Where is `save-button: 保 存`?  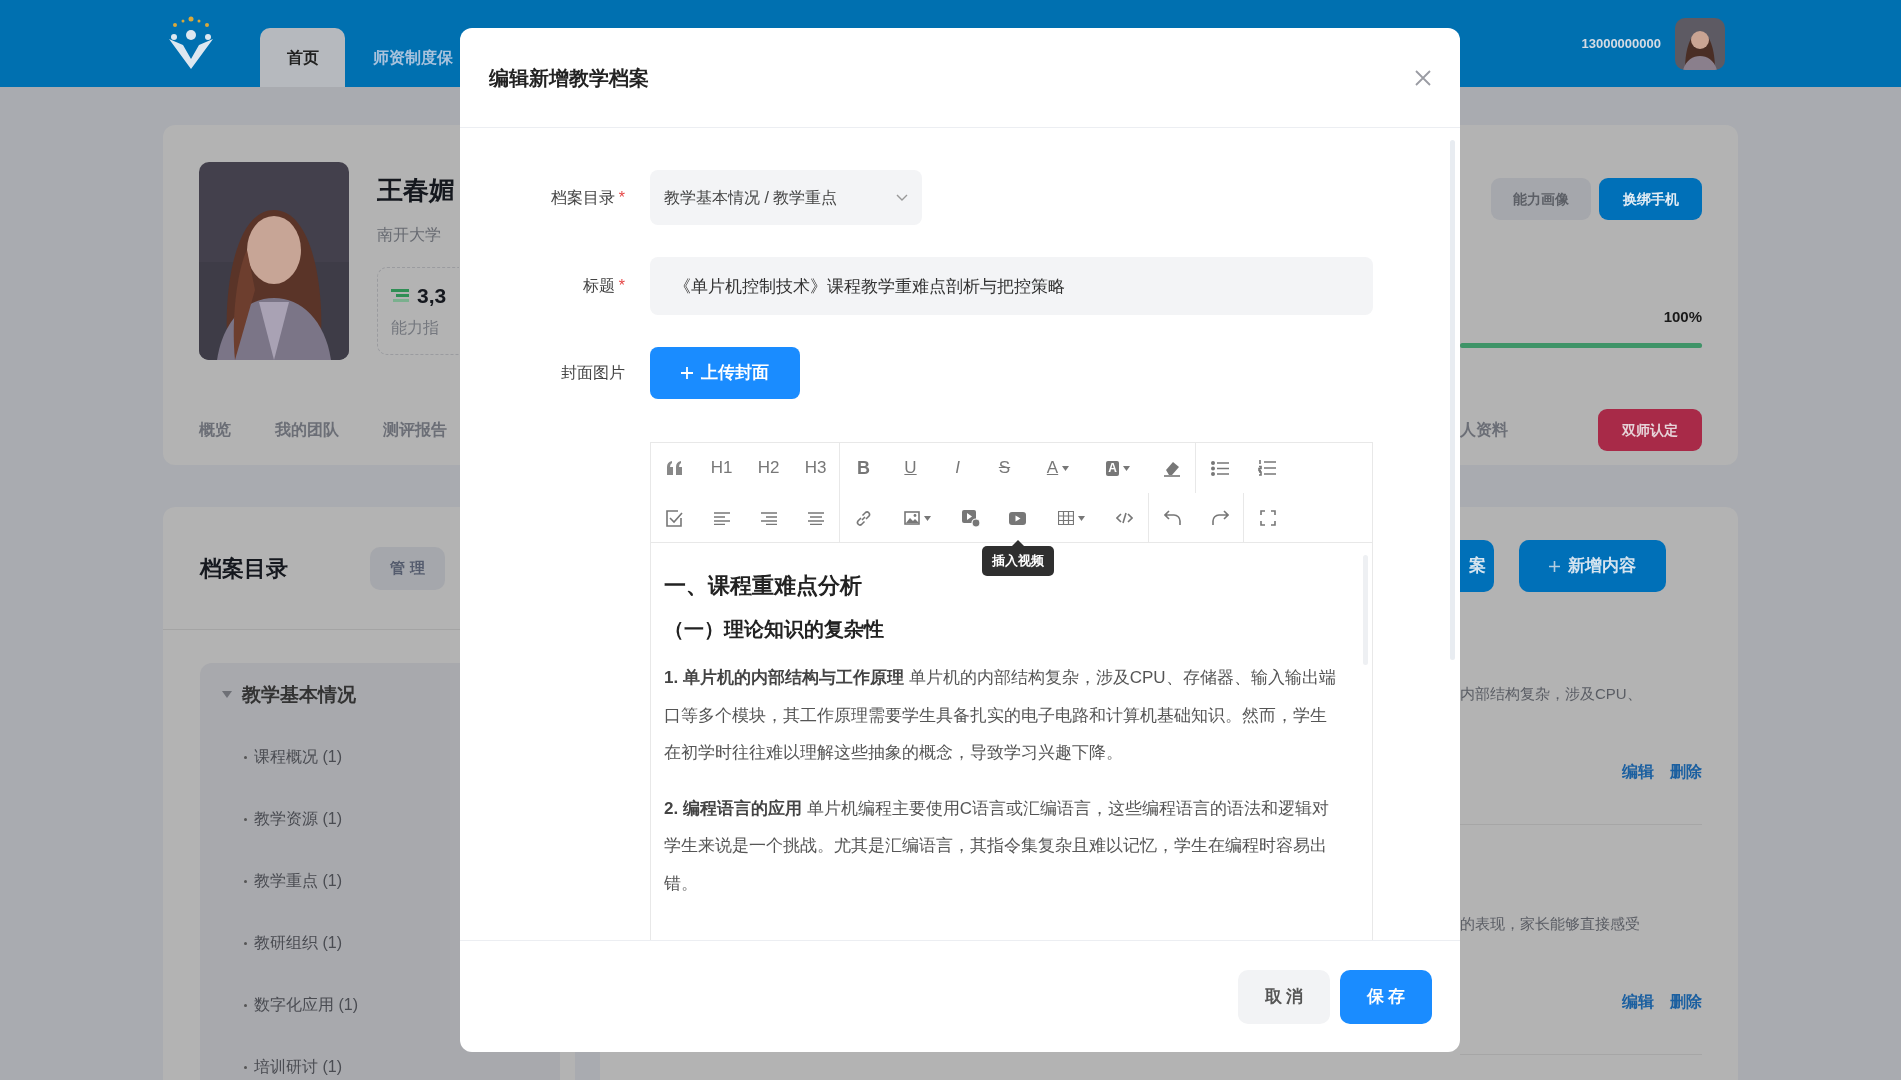
save-button: 保 存 is located at coordinates (1386, 996).